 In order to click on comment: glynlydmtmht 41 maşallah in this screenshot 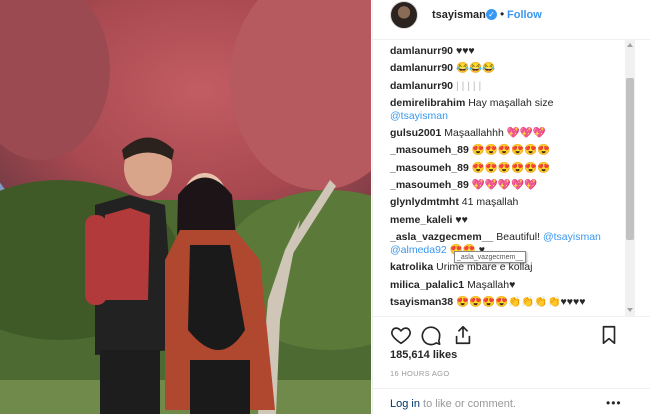, I will do `click(505, 202)`.